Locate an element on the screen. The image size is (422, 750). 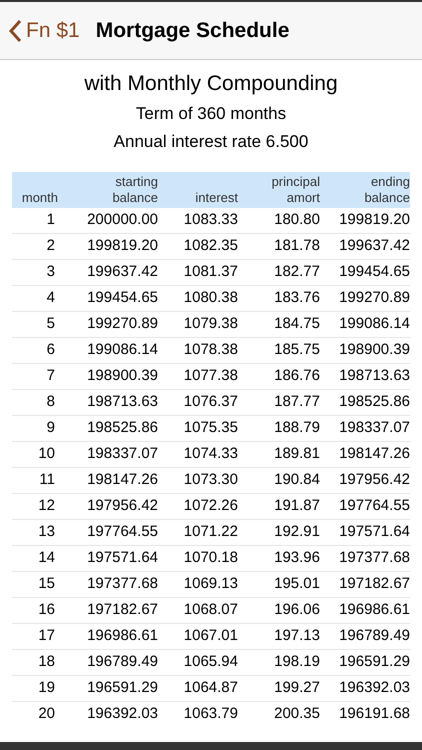
table-cell-text: 182.77 is located at coordinates (296, 272).